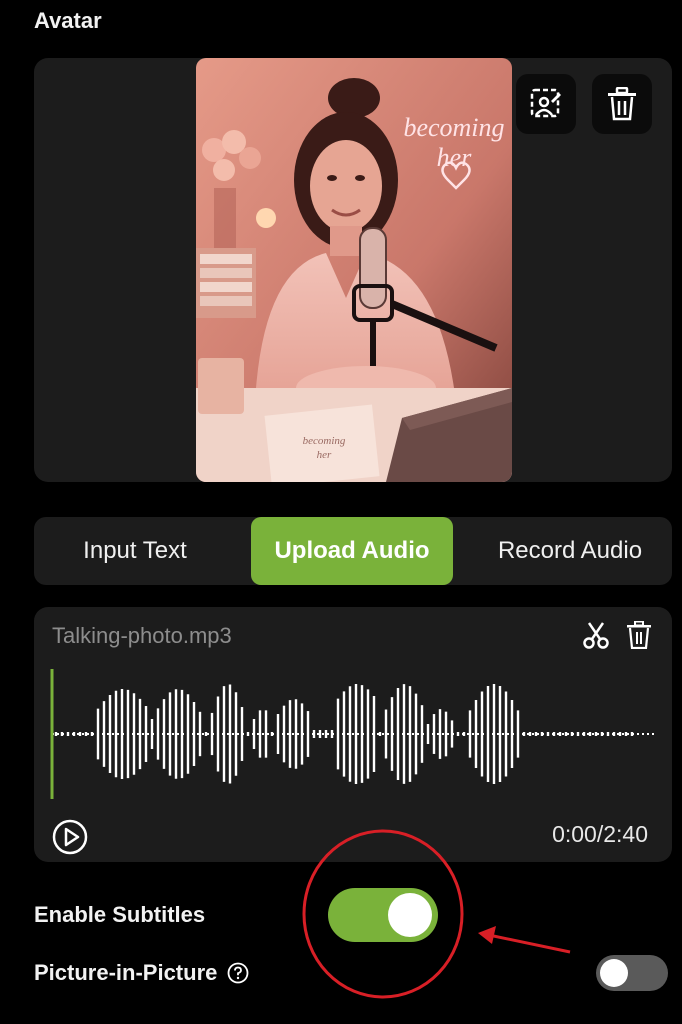 This screenshot has height=1024, width=682. I want to click on tab-record-audio: Record Audio, so click(570, 551).